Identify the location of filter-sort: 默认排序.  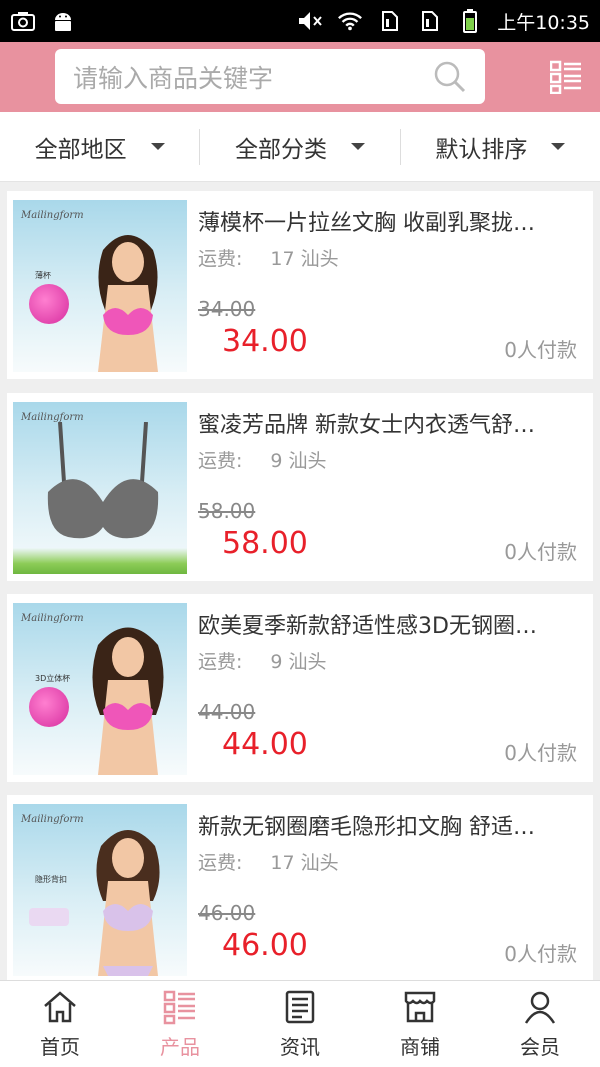
(499, 146).